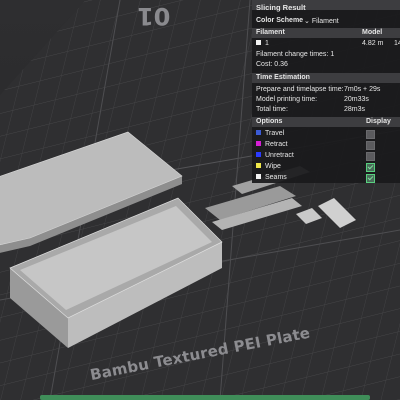 This screenshot has width=400, height=400. I want to click on filament-header: Filament, so click(270, 32).